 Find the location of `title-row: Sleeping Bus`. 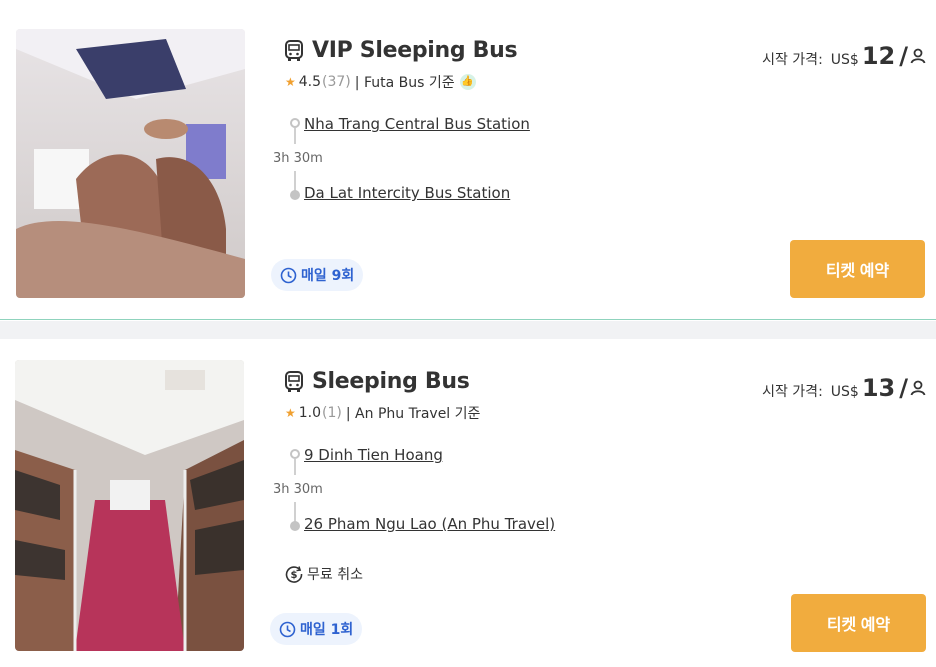

title-row: Sleeping Bus is located at coordinates (376, 381).